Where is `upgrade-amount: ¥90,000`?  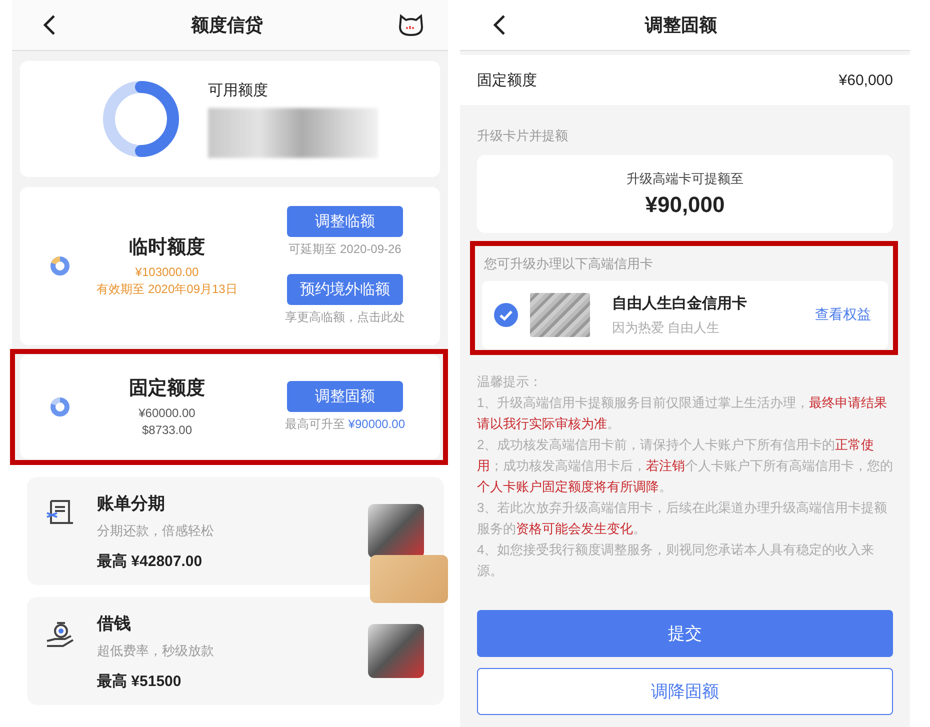 upgrade-amount: ¥90,000 is located at coordinates (685, 205).